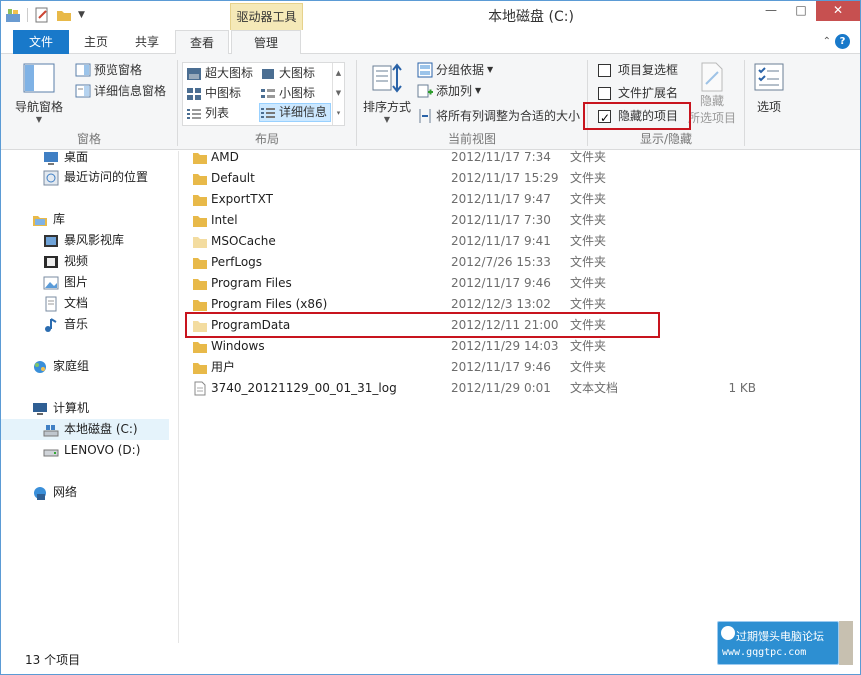 The width and height of the screenshot is (861, 675). Describe the element at coordinates (780, 636) in the screenshot. I see `watermark-title: 过期馒头电脑论坛` at that location.